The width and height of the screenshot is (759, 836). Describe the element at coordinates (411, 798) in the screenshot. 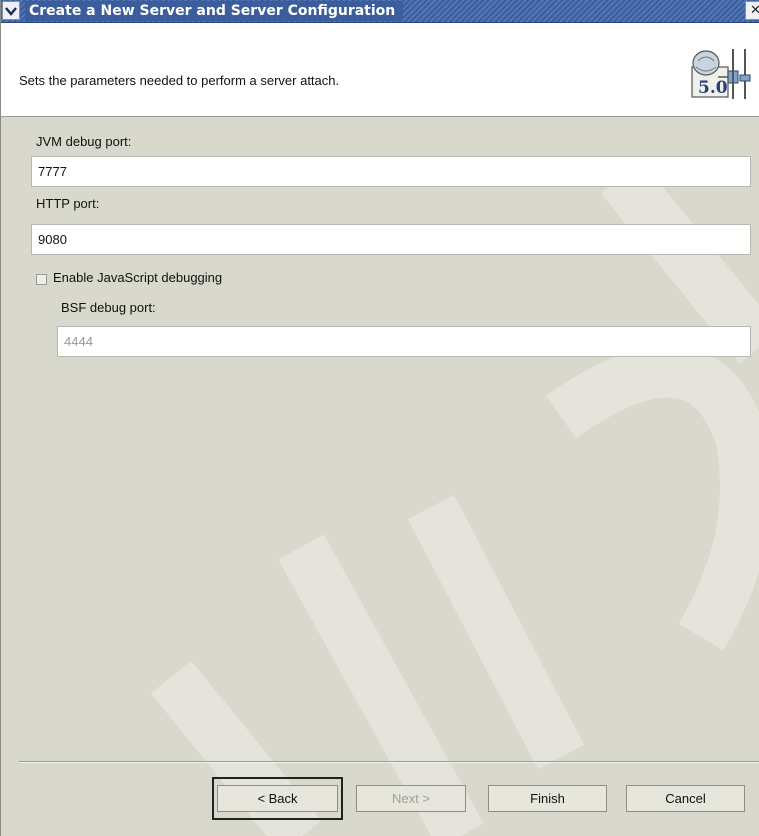

I see `next-button: Next >` at that location.